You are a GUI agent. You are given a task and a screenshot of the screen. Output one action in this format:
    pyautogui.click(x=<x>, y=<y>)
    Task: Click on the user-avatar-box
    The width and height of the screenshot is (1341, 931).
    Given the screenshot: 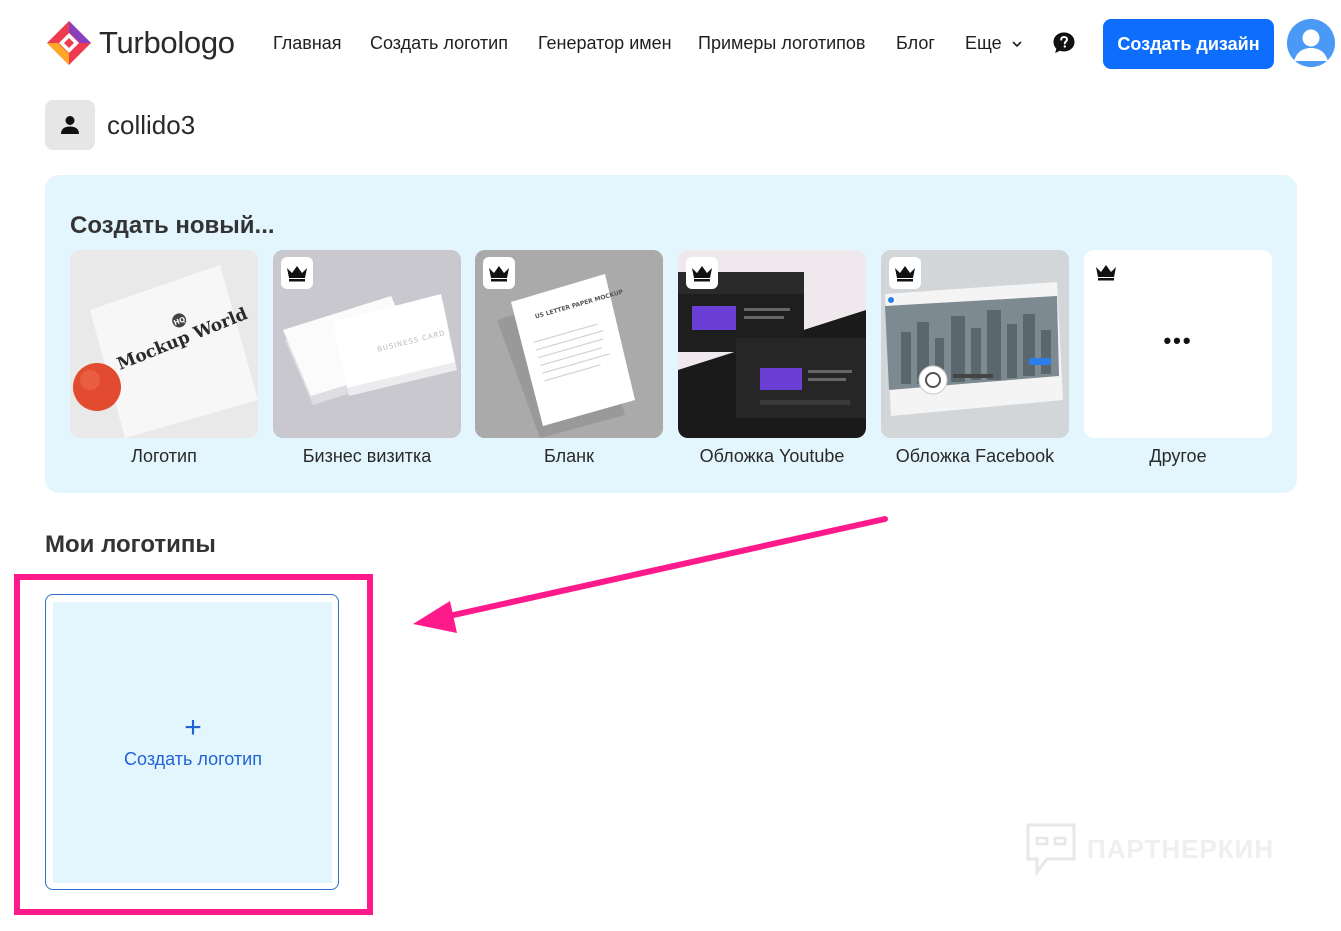 What is the action you would take?
    pyautogui.click(x=70, y=125)
    